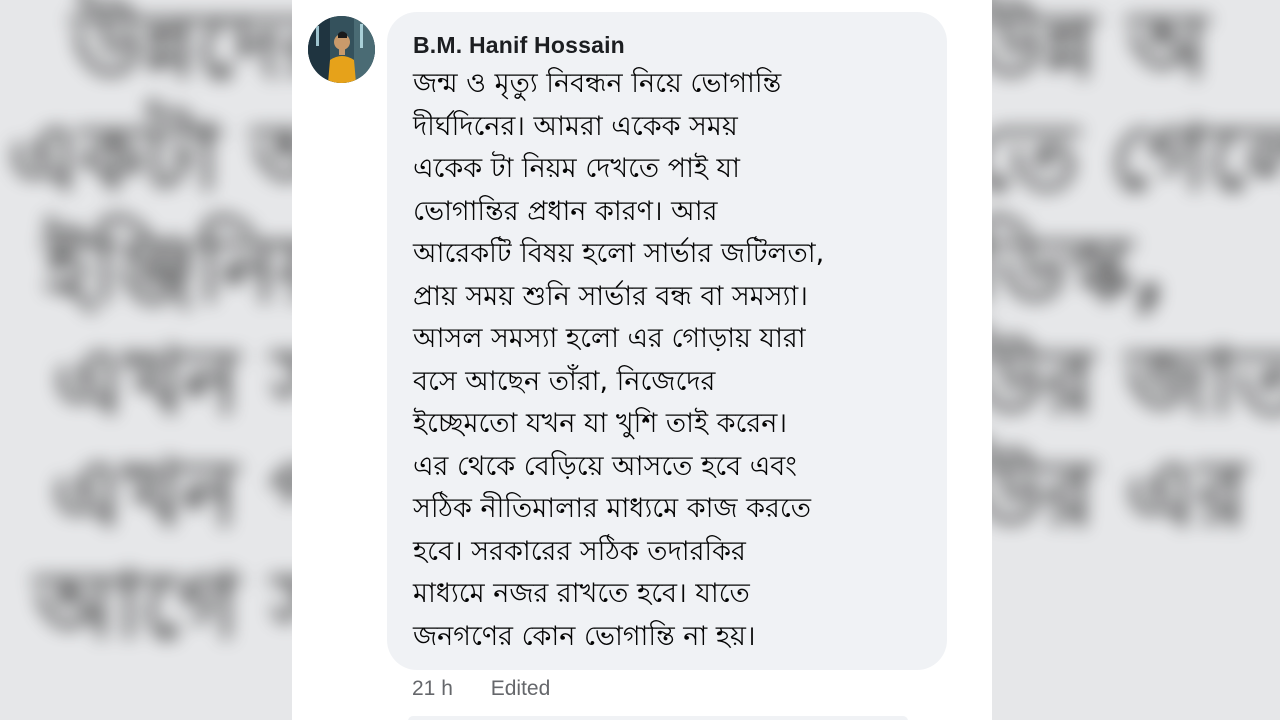  I want to click on avatar, so click(341, 49).